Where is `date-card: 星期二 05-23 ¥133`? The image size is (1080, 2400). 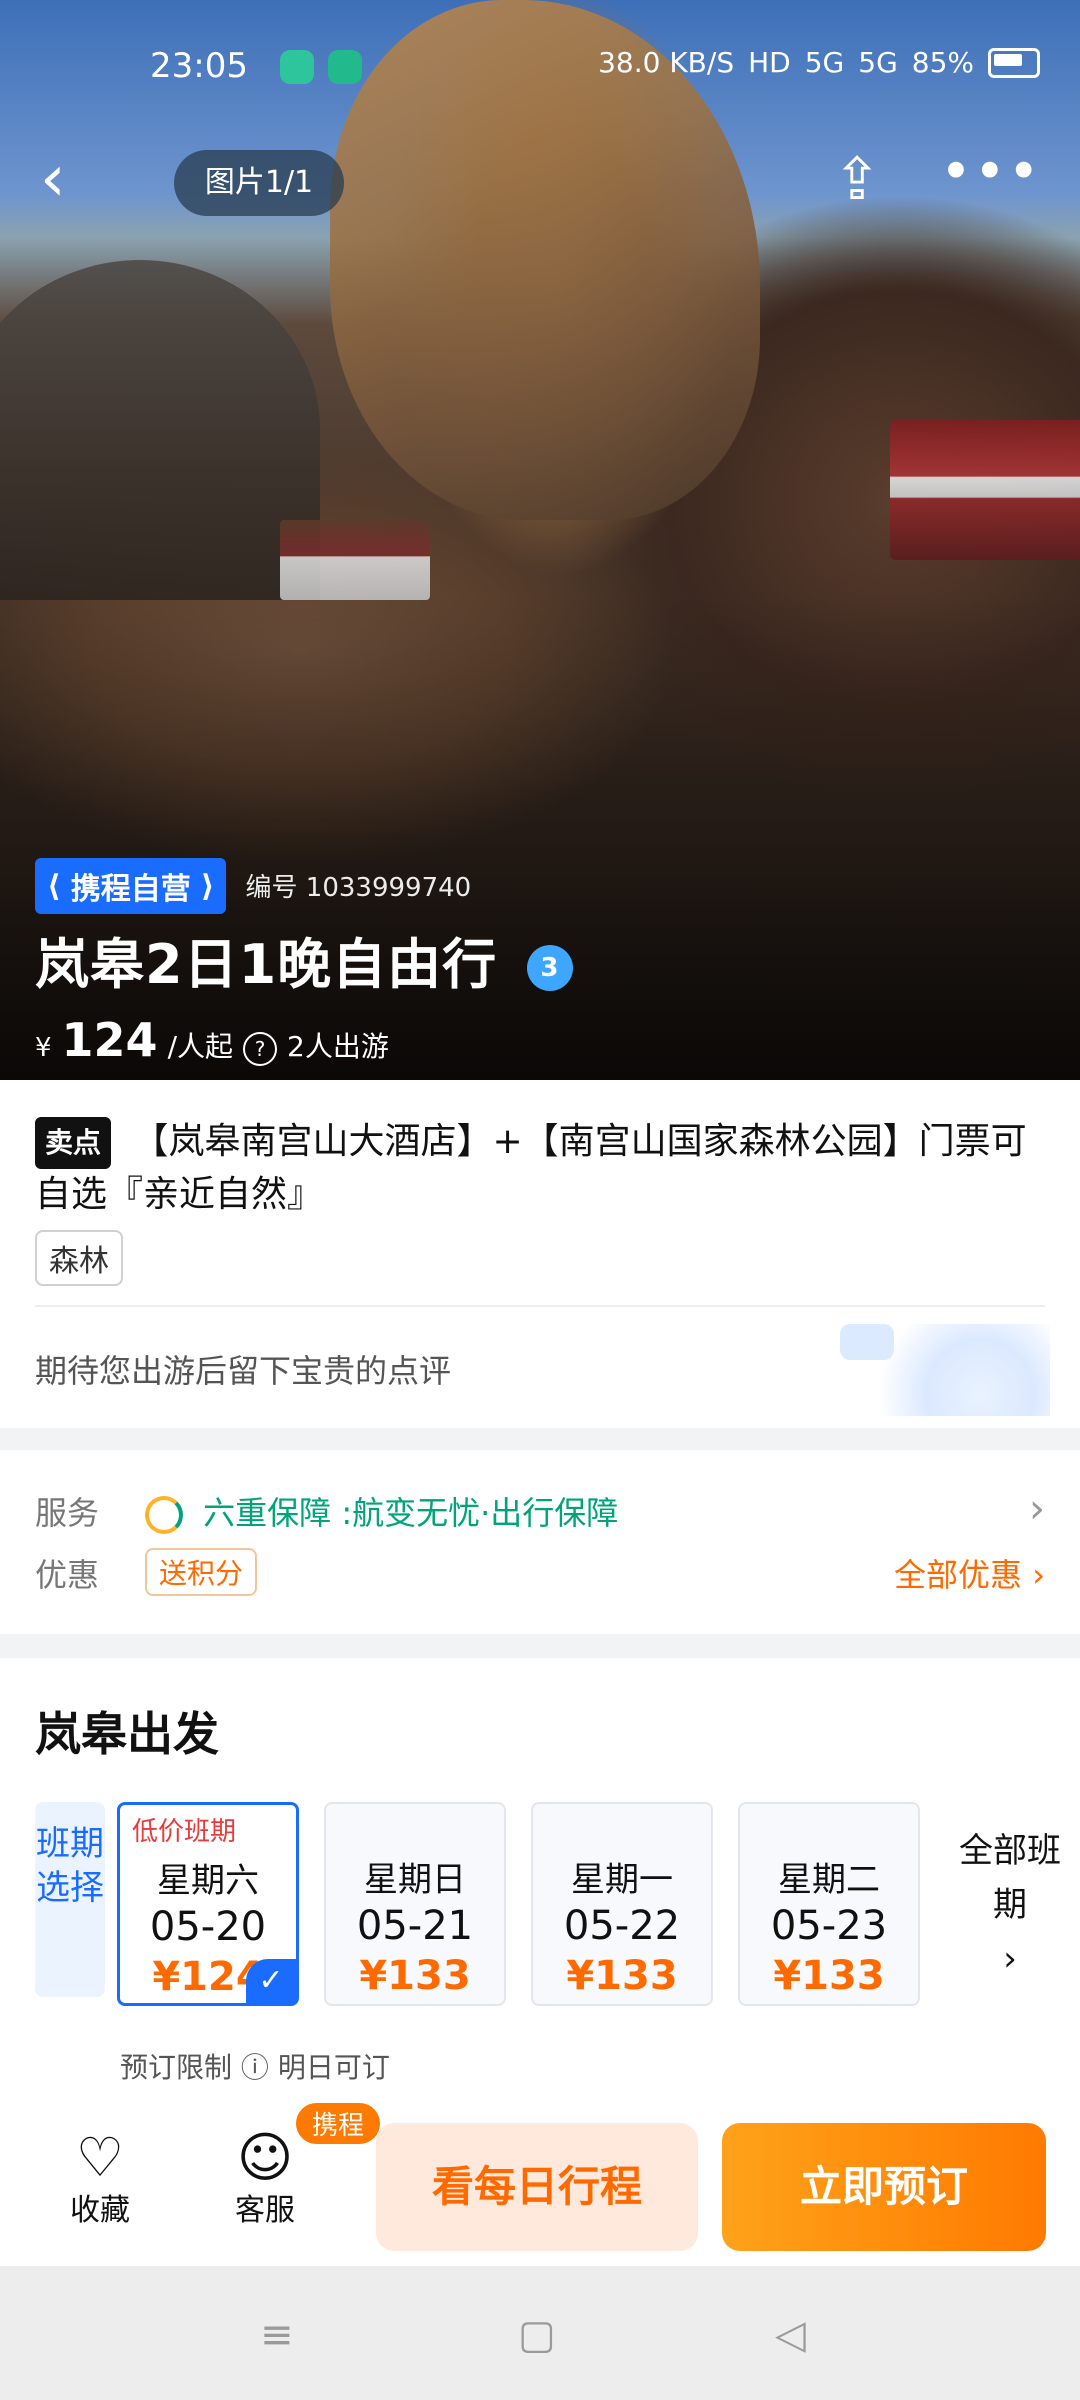
date-card: 星期二 05-23 ¥133 is located at coordinates (829, 1904).